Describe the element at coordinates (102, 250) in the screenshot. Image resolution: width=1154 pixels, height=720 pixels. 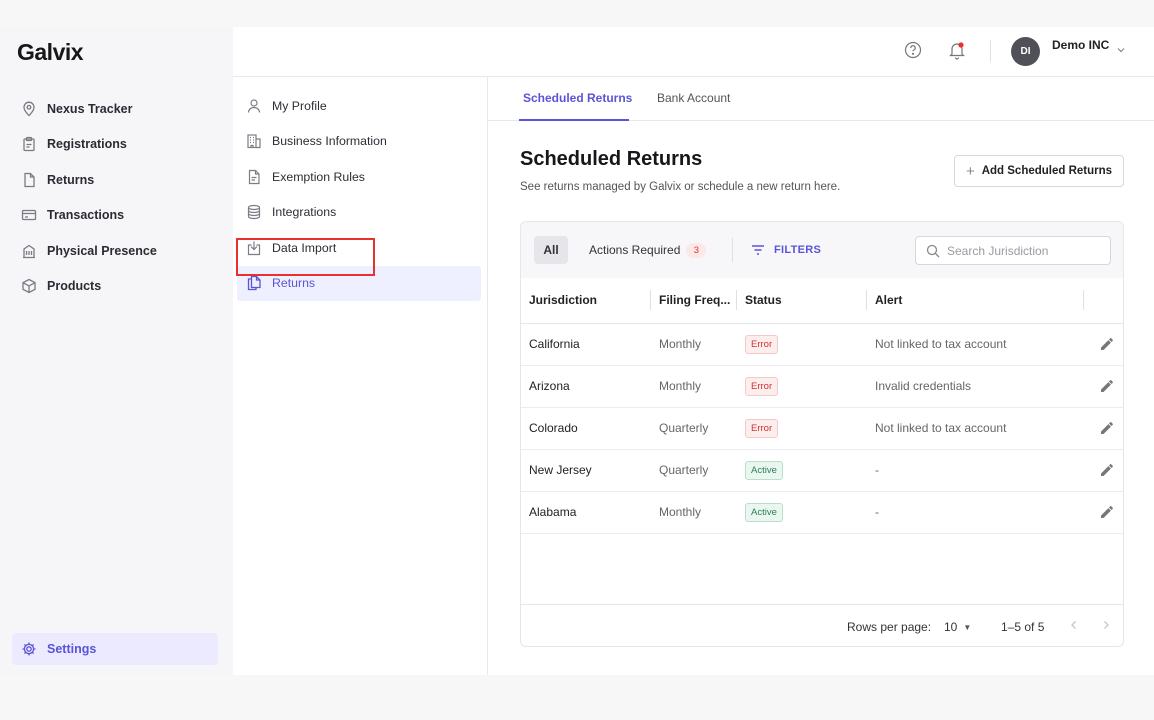
I see `sidebar-item-label: Physical Presence` at that location.